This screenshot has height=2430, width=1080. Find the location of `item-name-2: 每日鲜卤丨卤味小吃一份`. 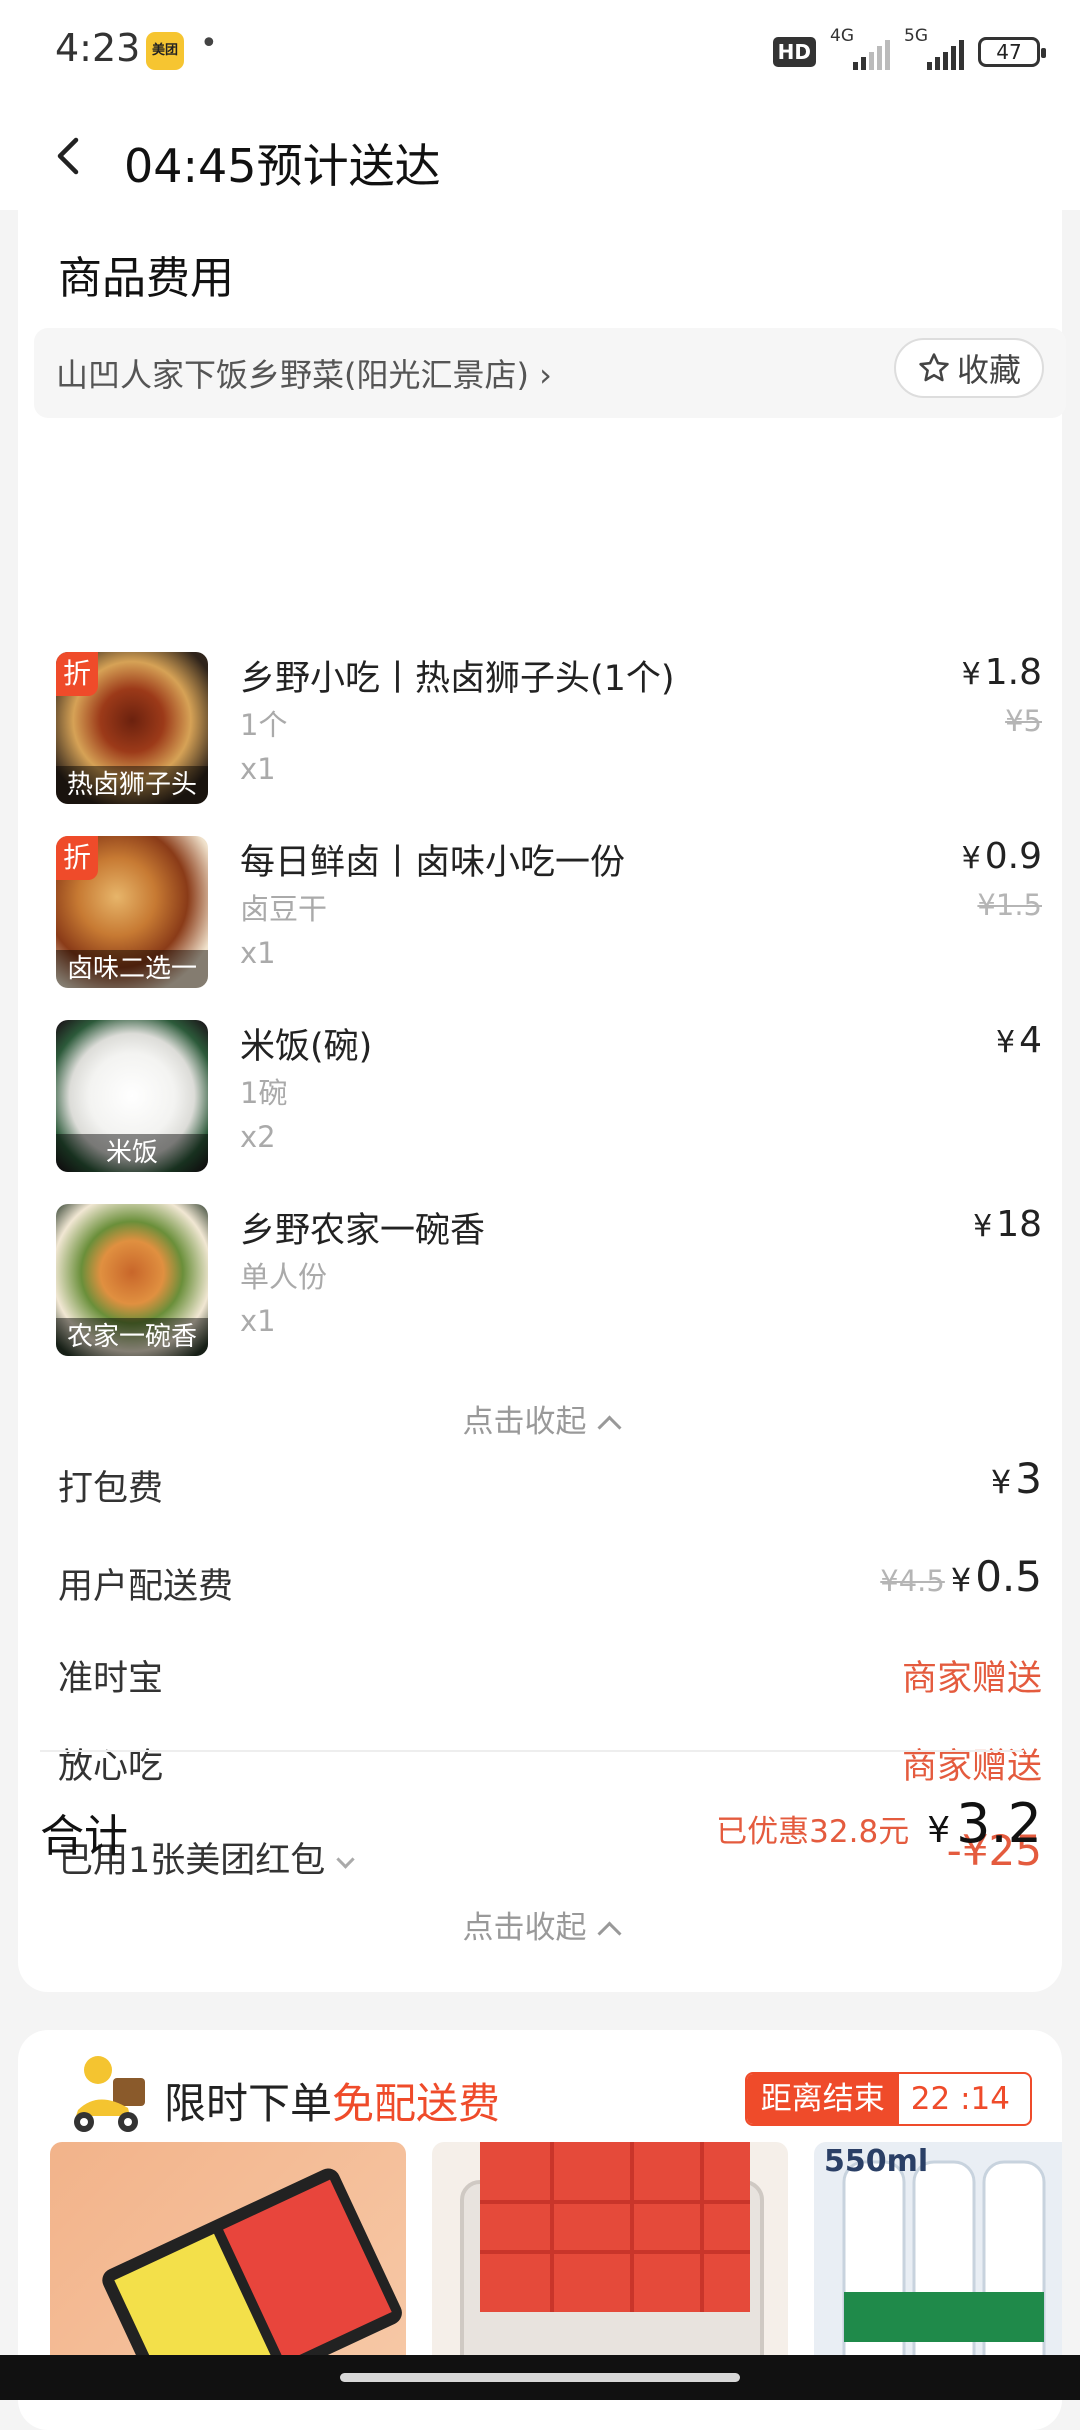

item-name-2: 每日鲜卤丨卤味小吃一份 is located at coordinates (433, 863).